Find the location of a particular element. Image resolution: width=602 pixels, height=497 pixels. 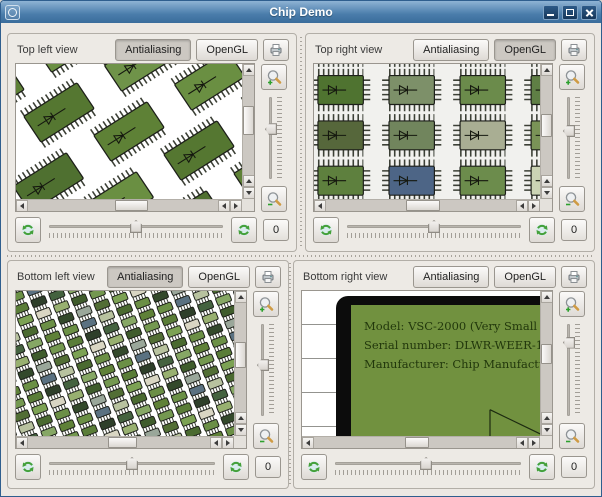

chip-grid-margin is located at coordinates (319, 363).